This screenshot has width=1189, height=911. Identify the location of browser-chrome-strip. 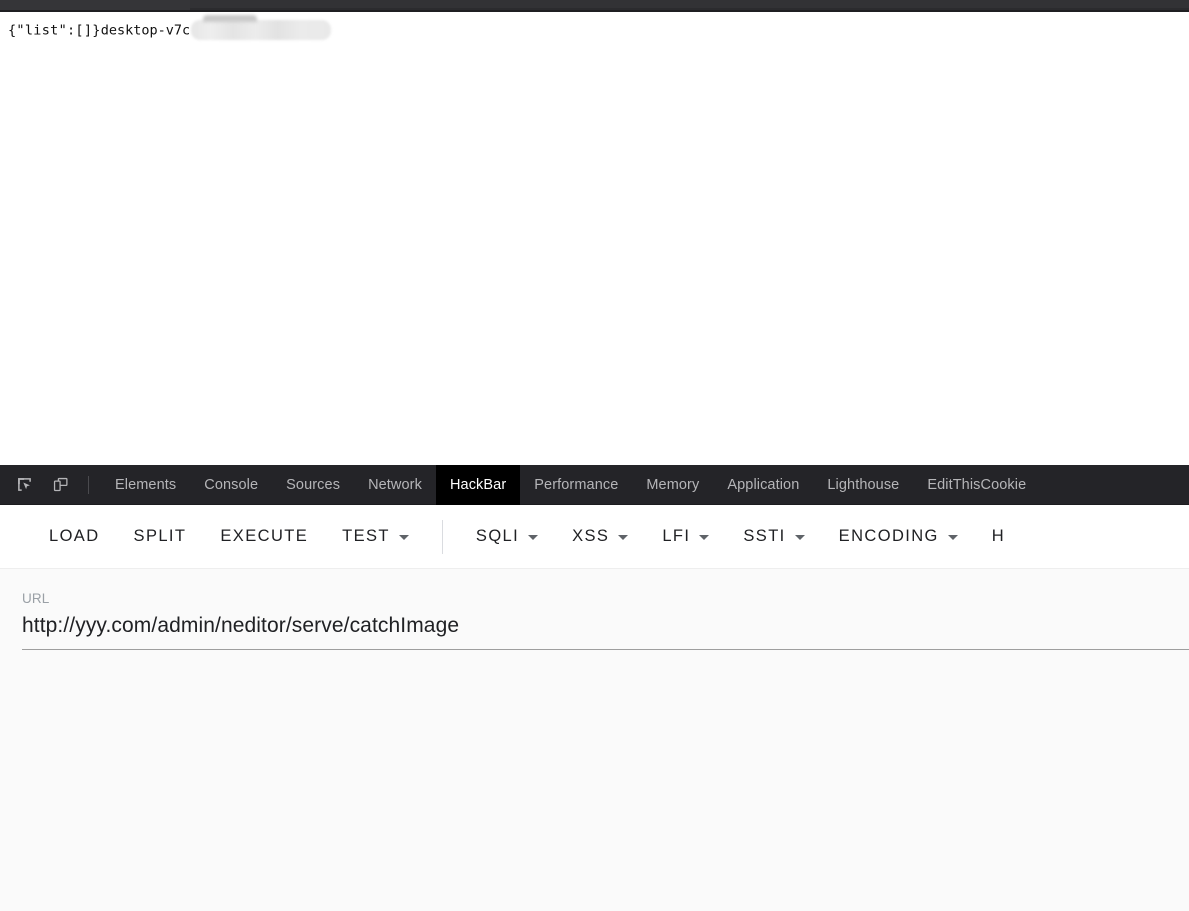
(594, 5).